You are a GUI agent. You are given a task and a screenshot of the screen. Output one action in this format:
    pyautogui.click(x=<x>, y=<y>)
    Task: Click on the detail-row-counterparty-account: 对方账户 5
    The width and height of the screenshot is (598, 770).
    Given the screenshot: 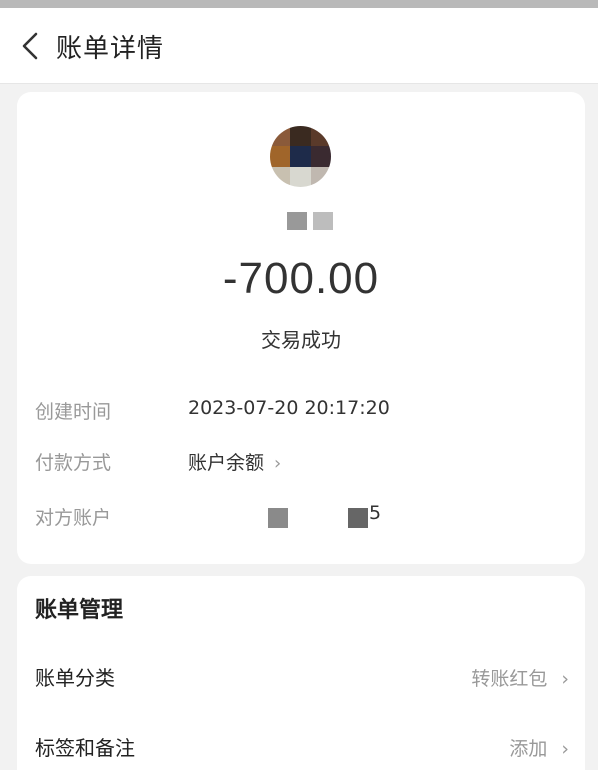 What is the action you would take?
    pyautogui.click(x=305, y=515)
    